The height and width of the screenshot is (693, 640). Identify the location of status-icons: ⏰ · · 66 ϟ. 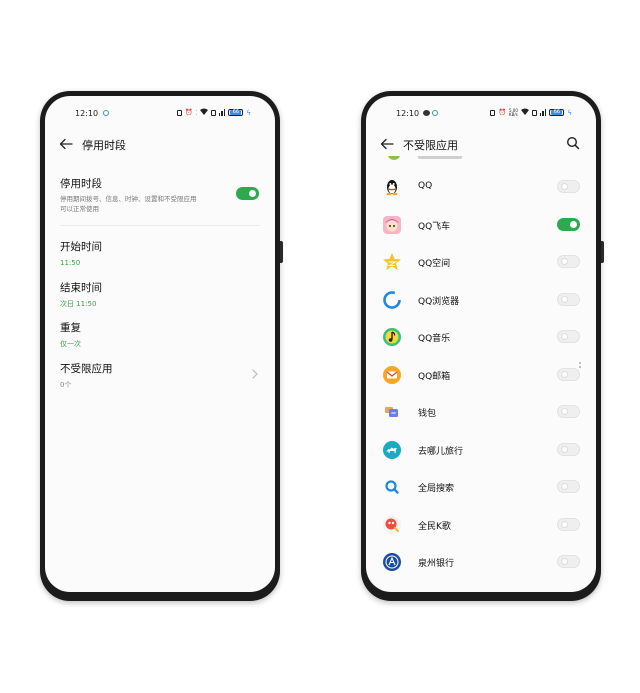
(214, 112).